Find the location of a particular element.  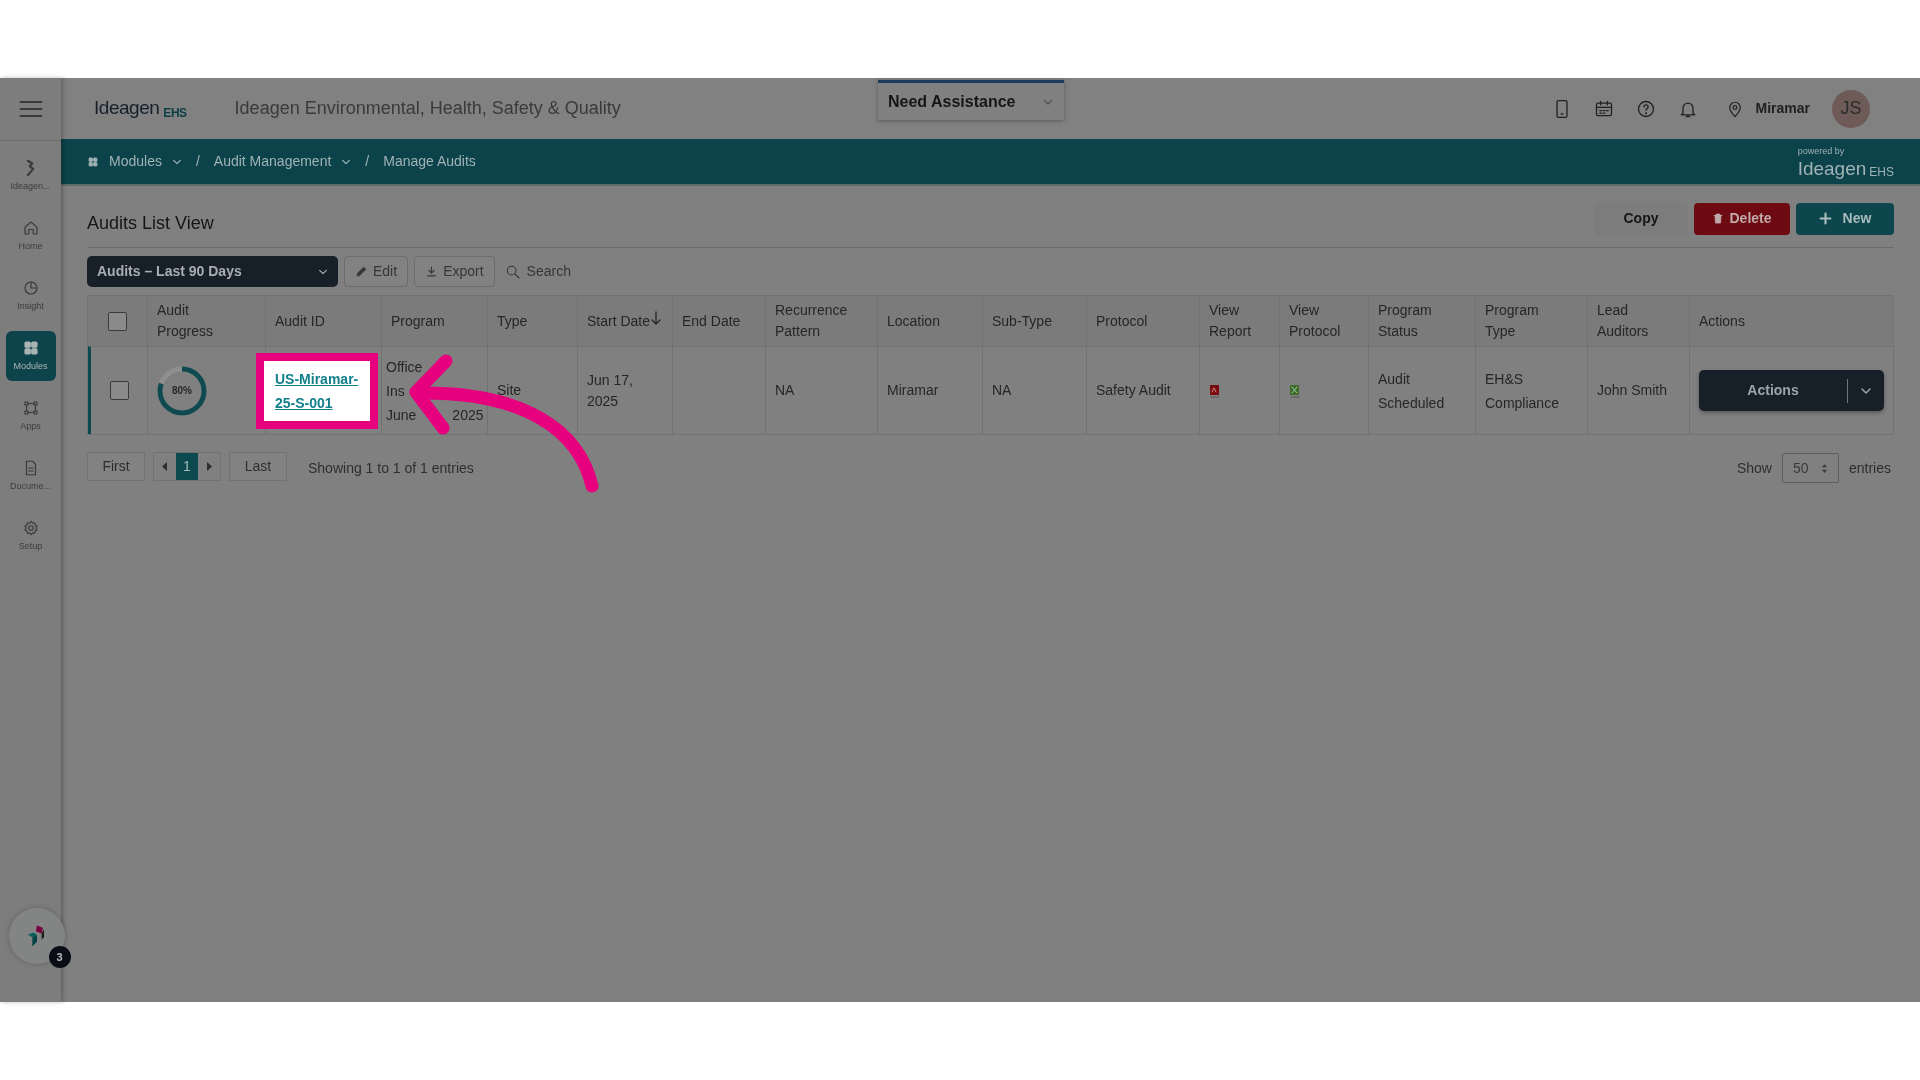

breadcrumb-link: Manage Audits is located at coordinates (429, 161).